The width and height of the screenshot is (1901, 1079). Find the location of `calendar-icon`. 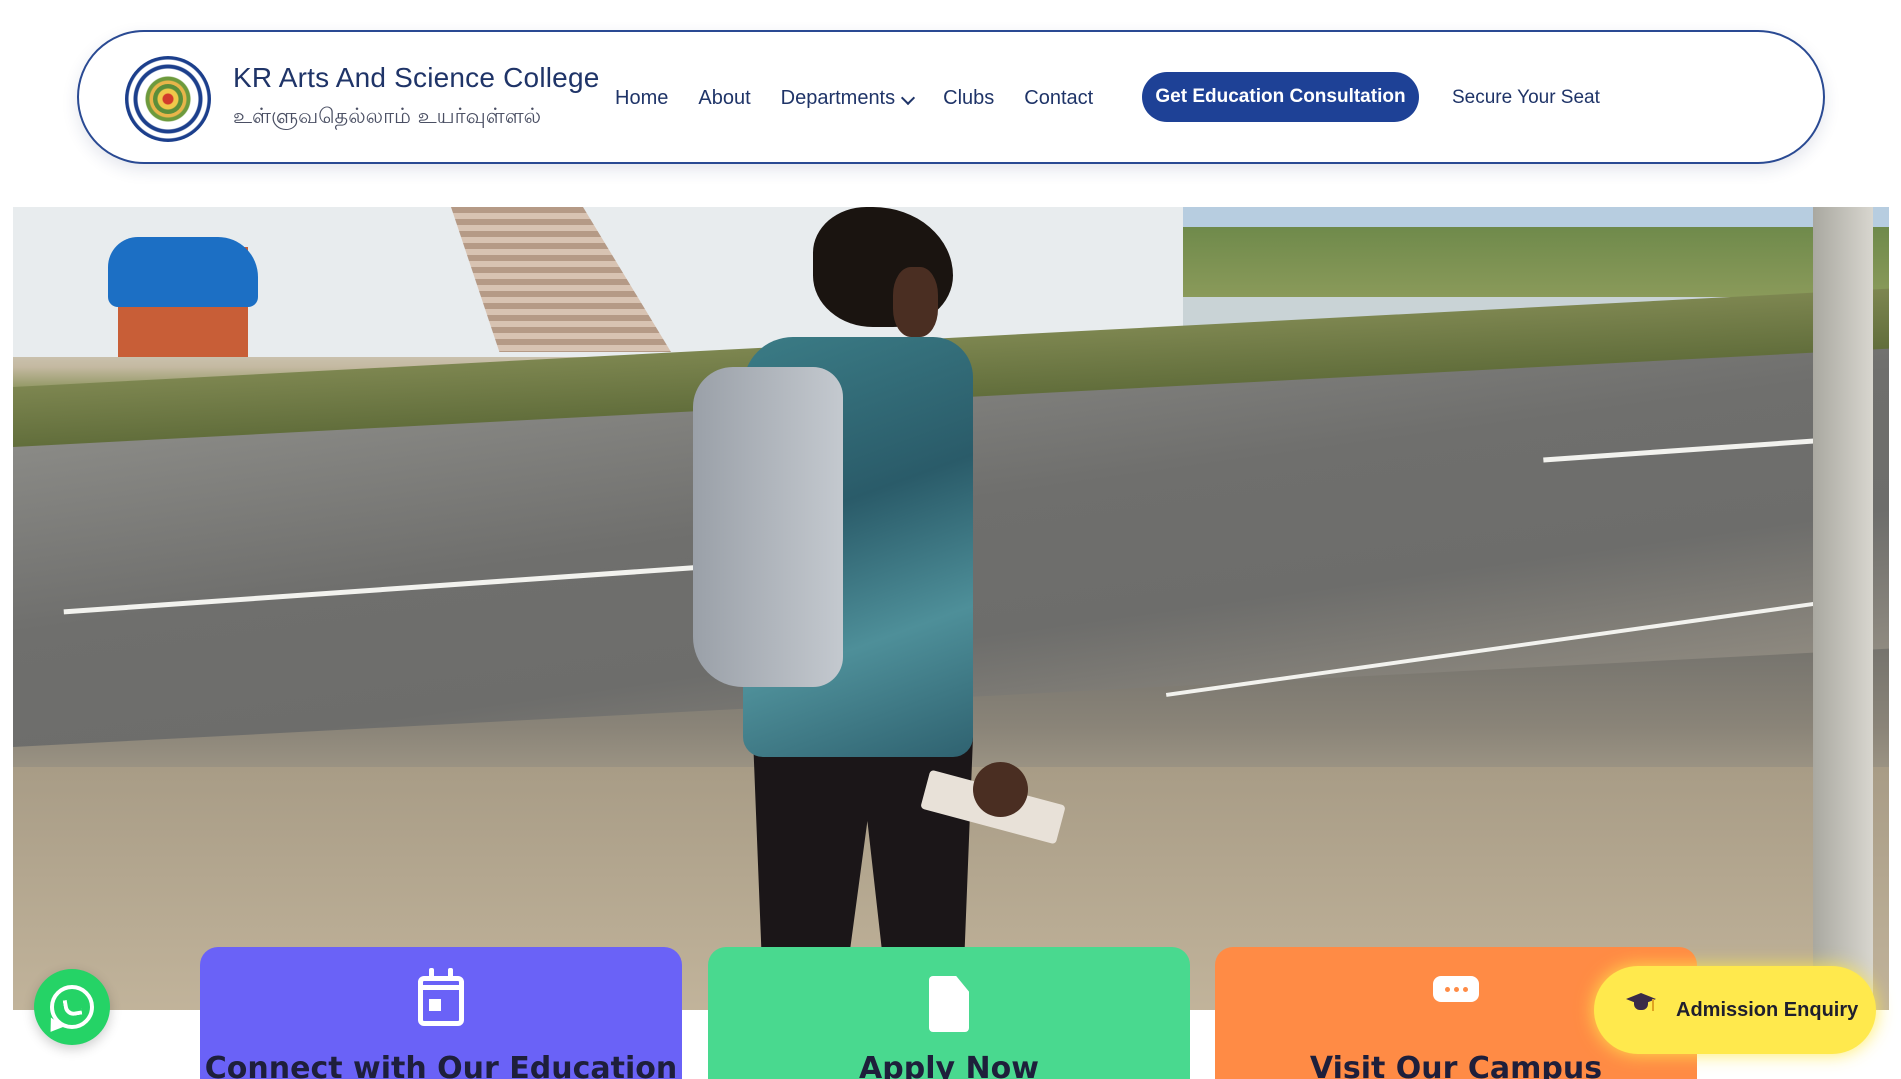

calendar-icon is located at coordinates (441, 997).